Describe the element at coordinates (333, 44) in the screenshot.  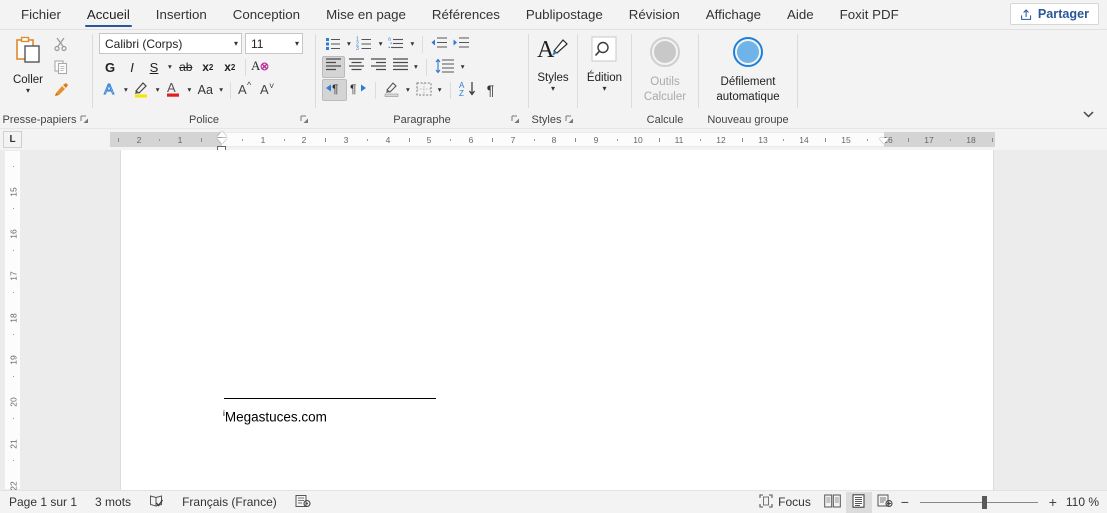
I see `bullet-list-button` at that location.